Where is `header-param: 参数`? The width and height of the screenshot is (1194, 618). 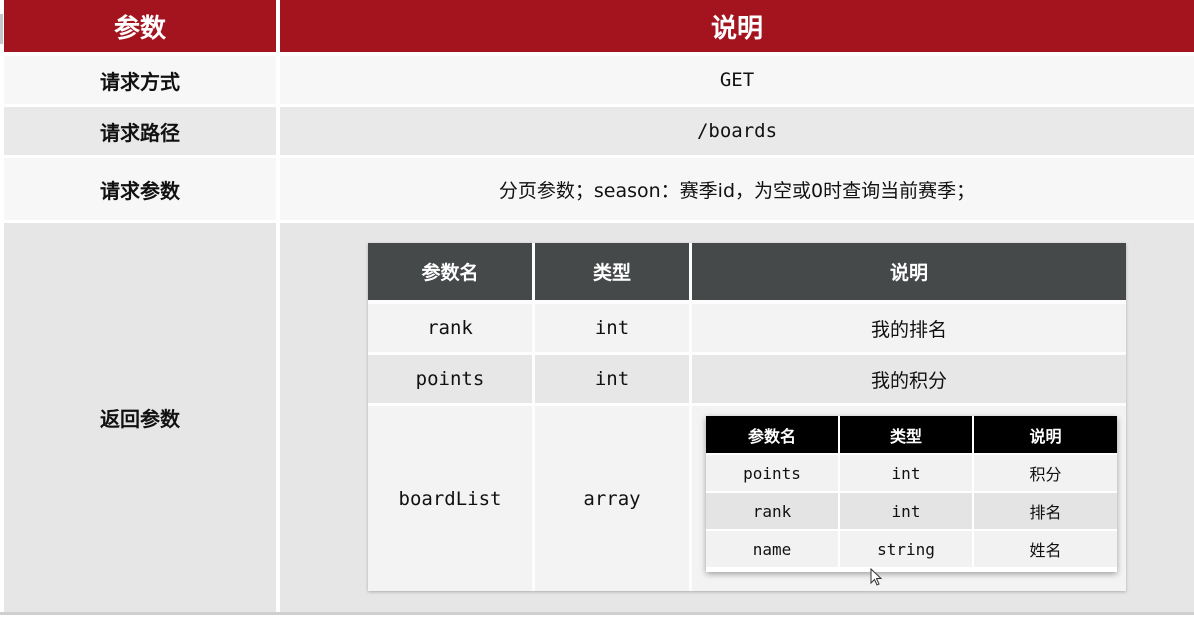 header-param: 参数 is located at coordinates (140, 26).